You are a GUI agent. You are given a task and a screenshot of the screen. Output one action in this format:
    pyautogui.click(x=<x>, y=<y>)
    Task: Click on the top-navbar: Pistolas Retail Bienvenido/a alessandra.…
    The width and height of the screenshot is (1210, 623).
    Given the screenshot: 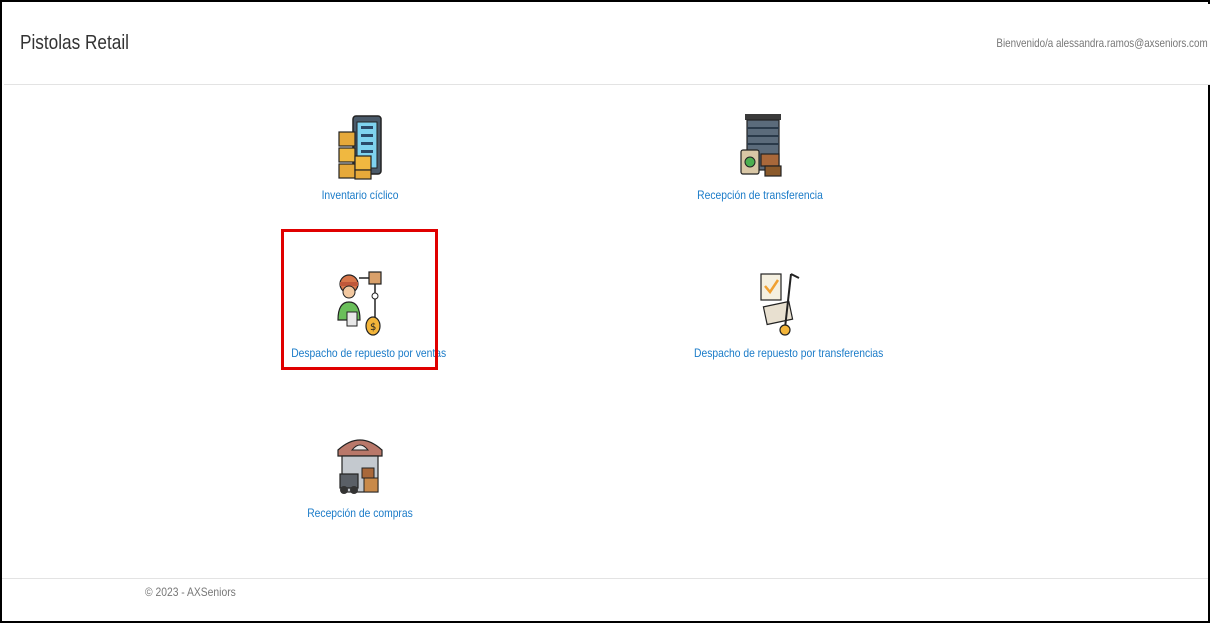 What is the action you would take?
    pyautogui.click(x=607, y=44)
    